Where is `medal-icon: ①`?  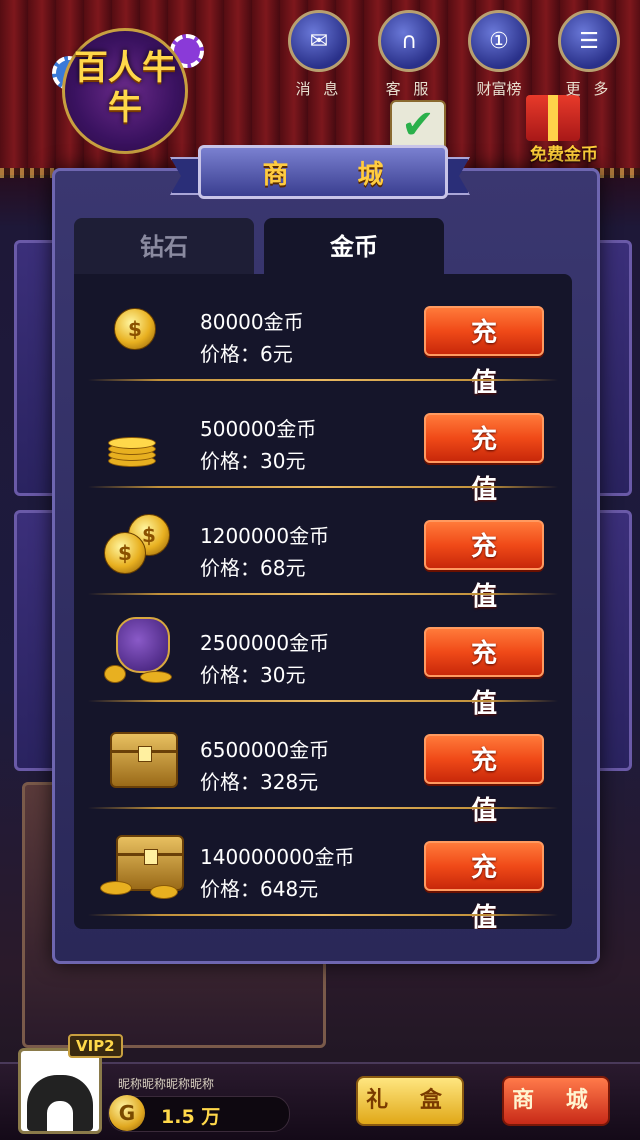 medal-icon: ① is located at coordinates (499, 41).